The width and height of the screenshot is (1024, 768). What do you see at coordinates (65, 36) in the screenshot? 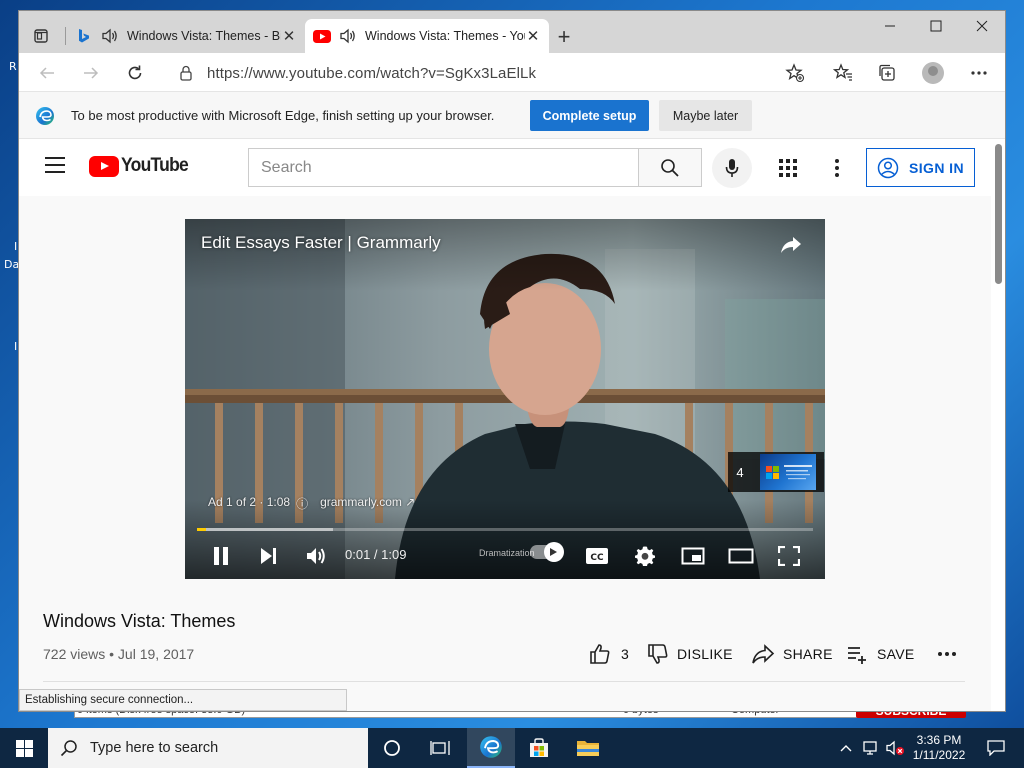
I see `tab-separator` at bounding box center [65, 36].